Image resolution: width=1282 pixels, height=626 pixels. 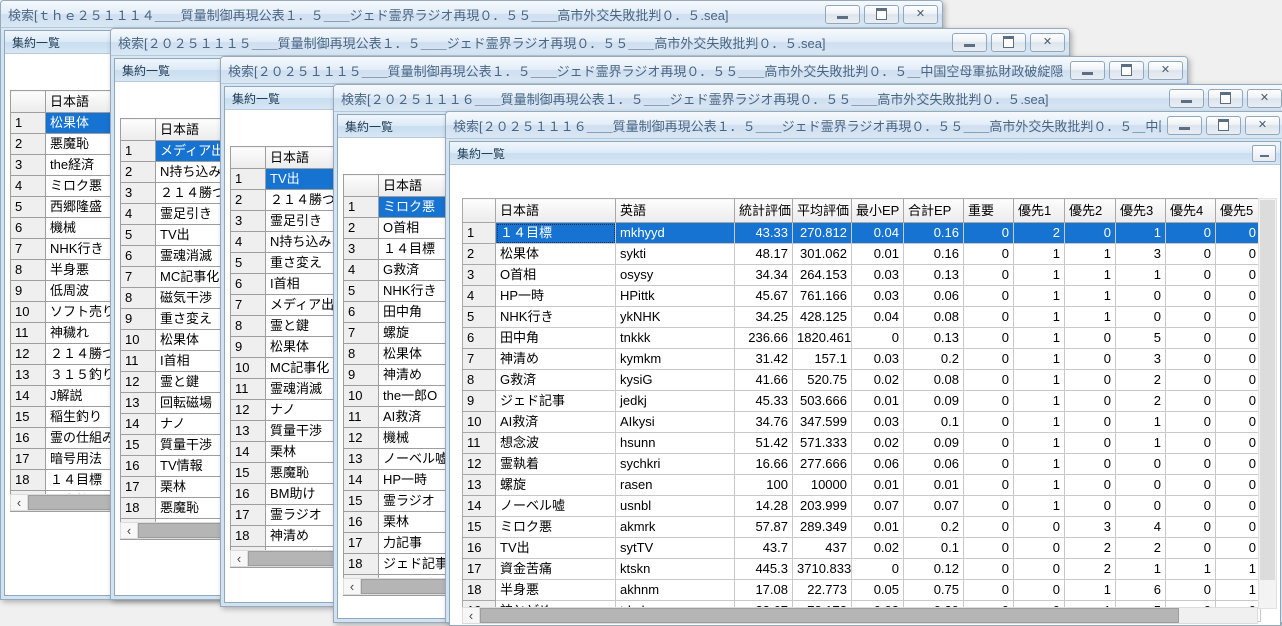 What do you see at coordinates (675, 380) in the screenshot?
I see `cell: kysiG` at bounding box center [675, 380].